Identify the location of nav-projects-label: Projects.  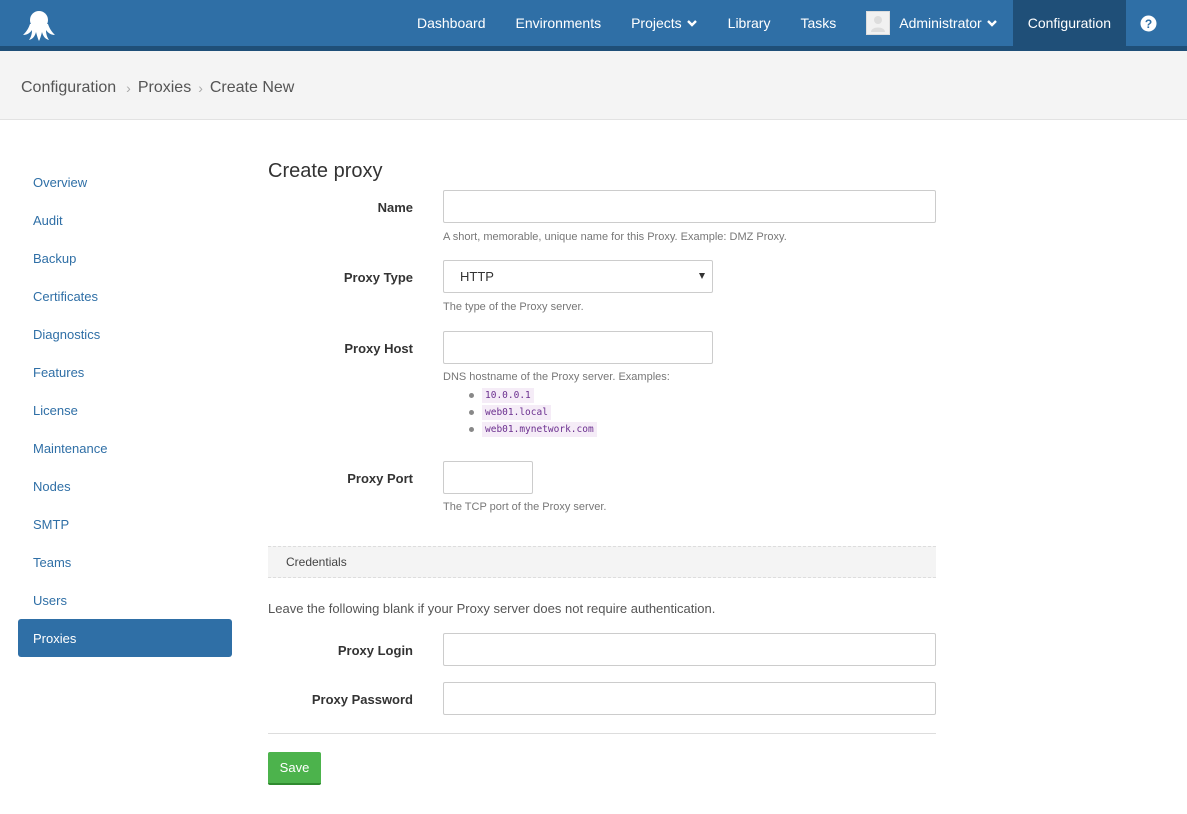
(656, 23).